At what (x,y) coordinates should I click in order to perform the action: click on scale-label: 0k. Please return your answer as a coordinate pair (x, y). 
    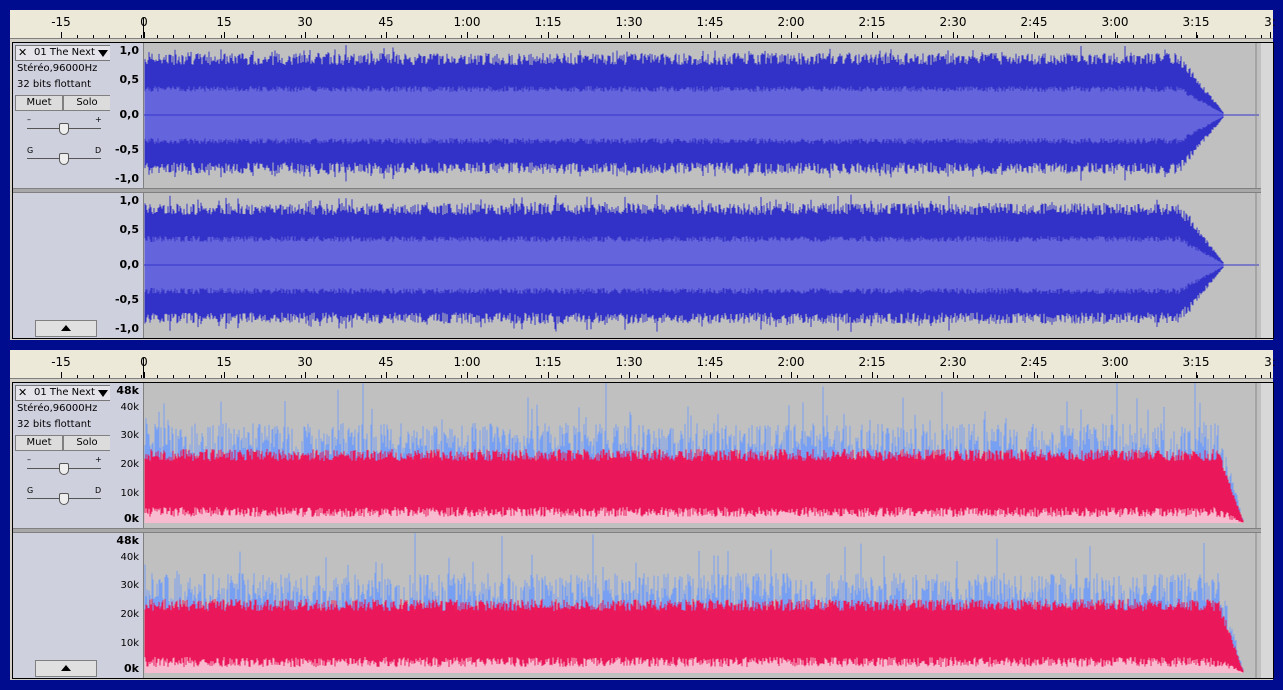
    Looking at the image, I should click on (131, 668).